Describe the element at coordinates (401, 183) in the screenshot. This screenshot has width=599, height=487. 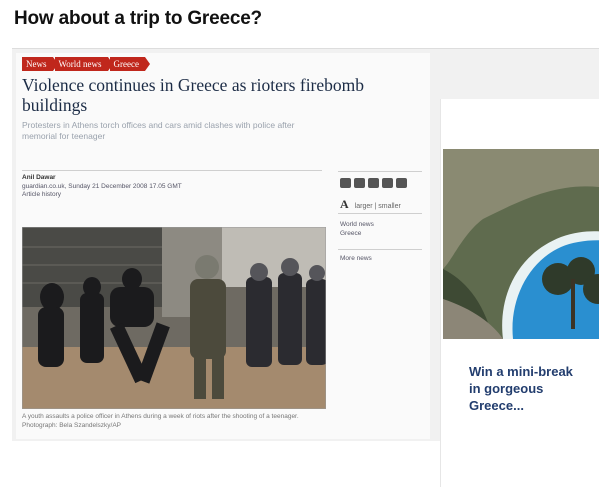
I see `feed-icon` at that location.